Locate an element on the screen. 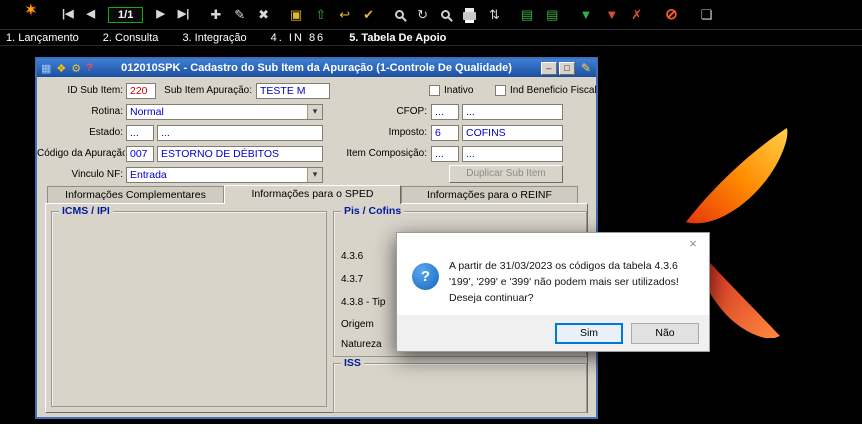 The width and height of the screenshot is (862, 432). maximize-button: □ is located at coordinates (566, 68).